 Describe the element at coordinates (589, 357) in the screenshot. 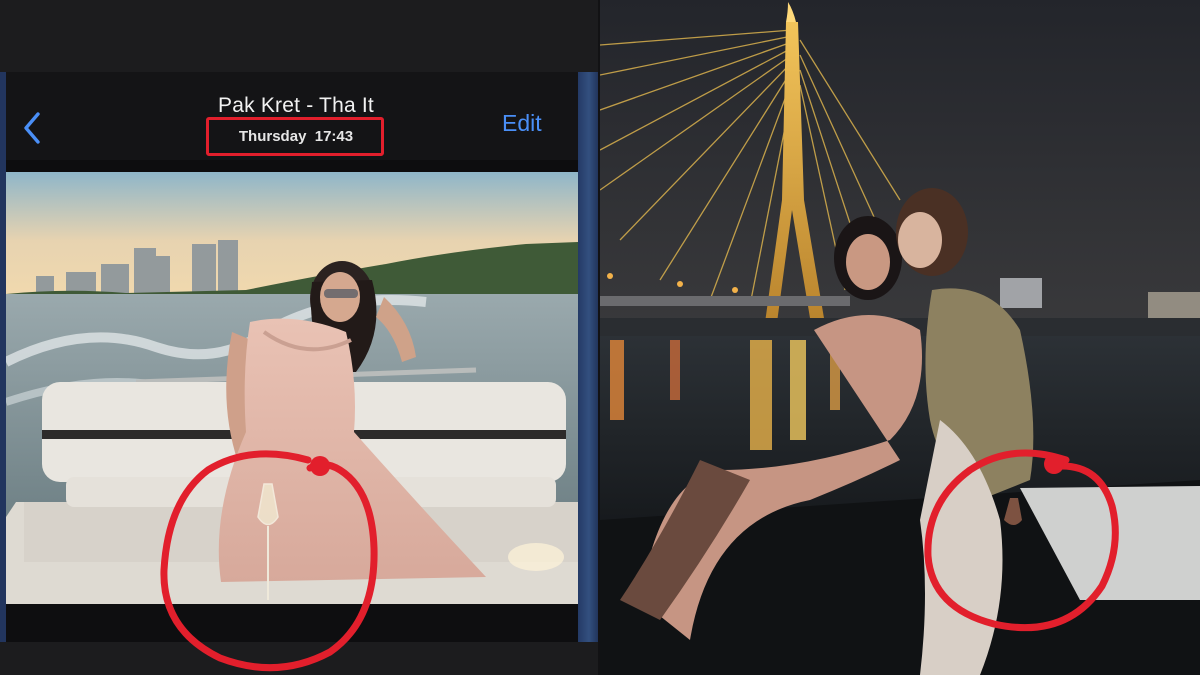

I see `phone-frame-edge-right` at that location.